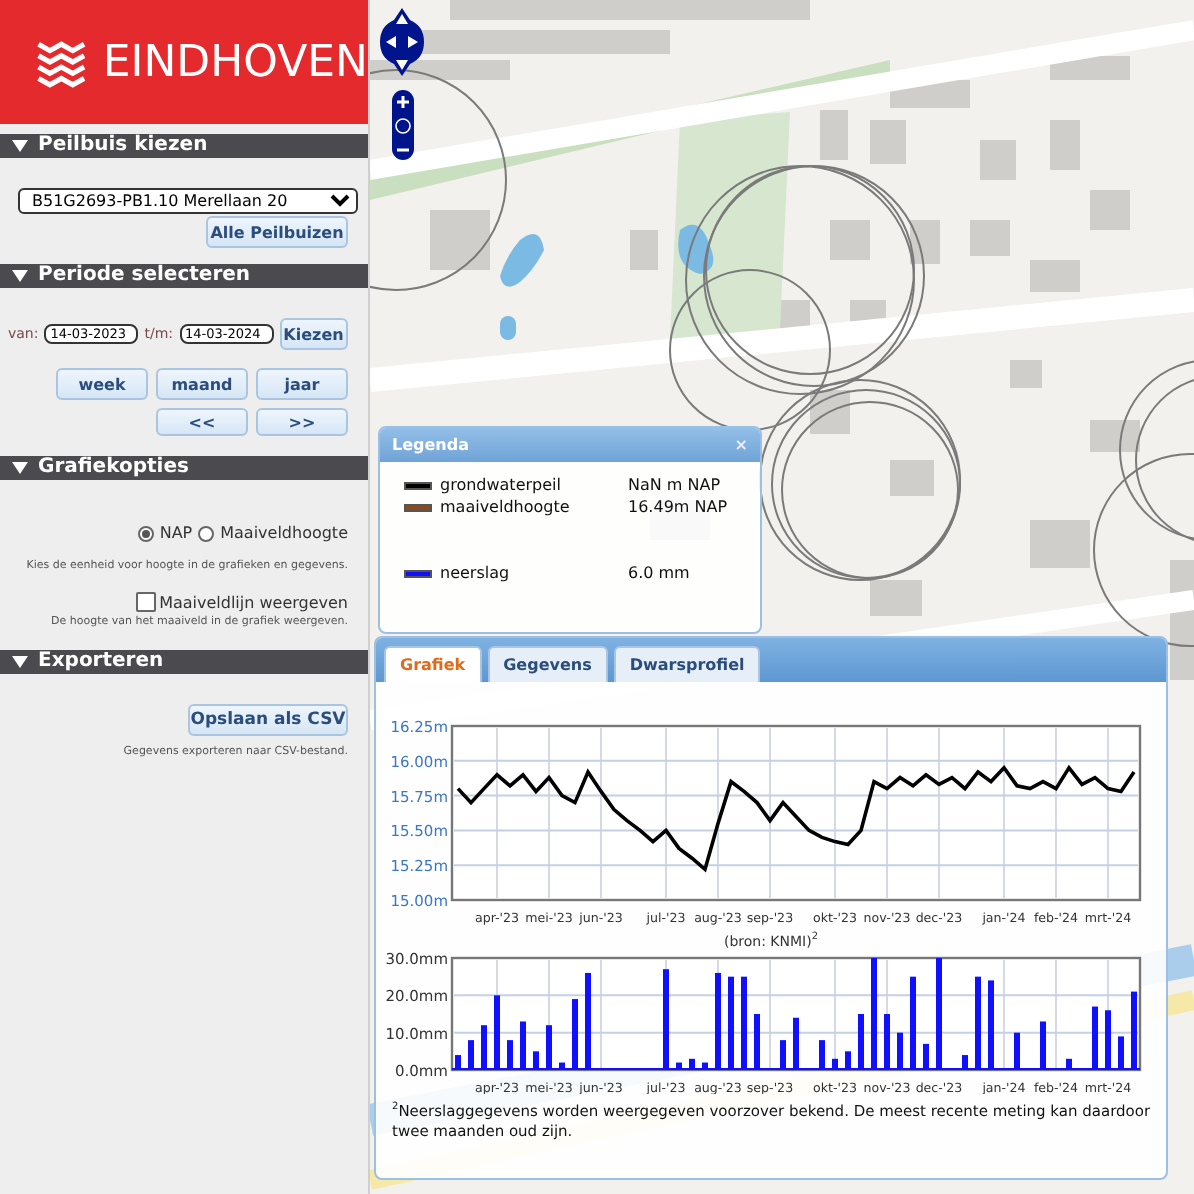 This screenshot has width=1194, height=1194. Describe the element at coordinates (144, 276) in the screenshot. I see `section-title: Periode selecteren` at that location.